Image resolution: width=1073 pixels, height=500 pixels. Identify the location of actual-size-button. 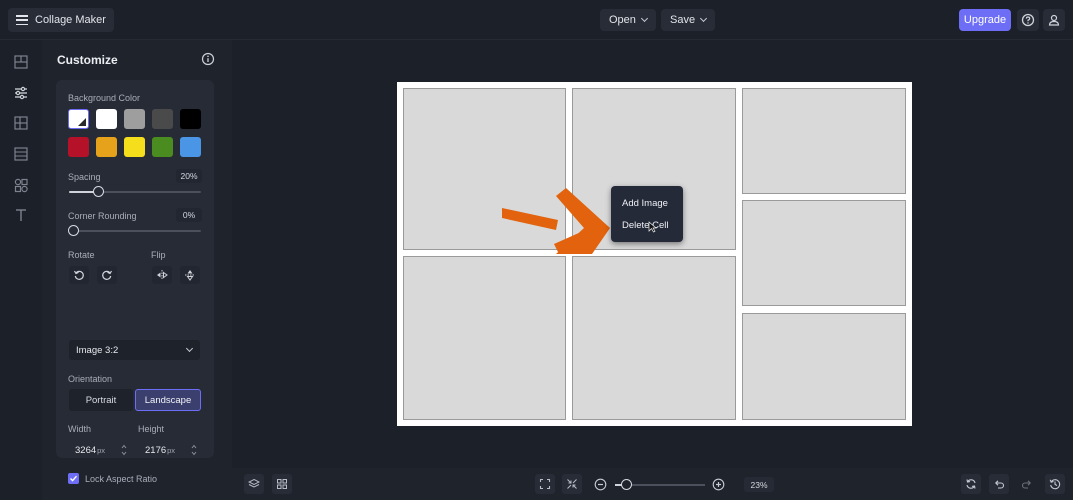
(572, 484).